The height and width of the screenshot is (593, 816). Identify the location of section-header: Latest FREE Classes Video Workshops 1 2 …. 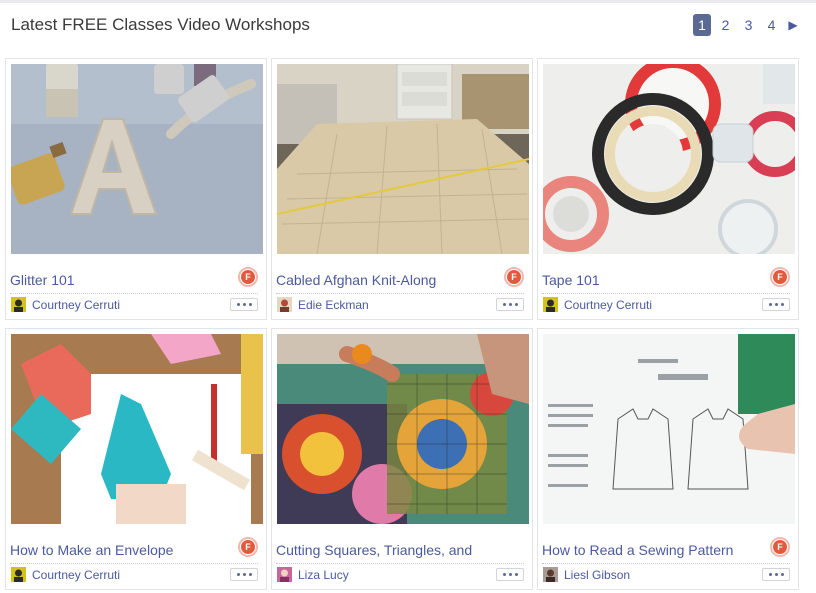
(408, 25).